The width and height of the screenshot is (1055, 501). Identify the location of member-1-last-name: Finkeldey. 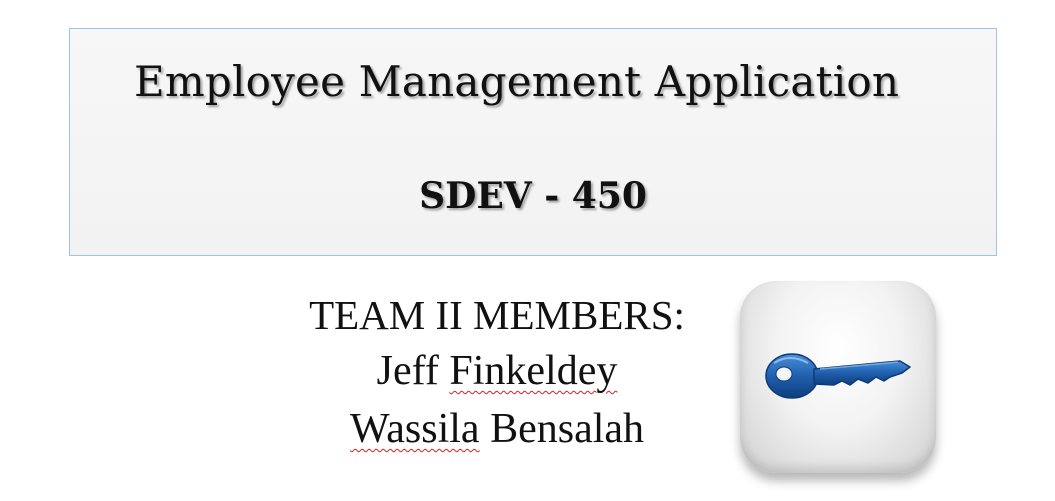
(533, 371).